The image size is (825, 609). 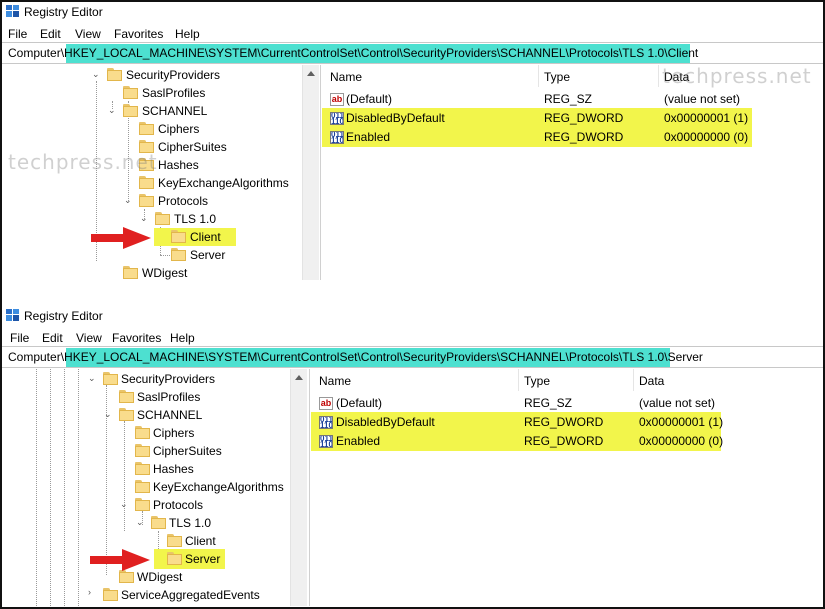 I want to click on tree-item-label: Server, so click(x=203, y=559).